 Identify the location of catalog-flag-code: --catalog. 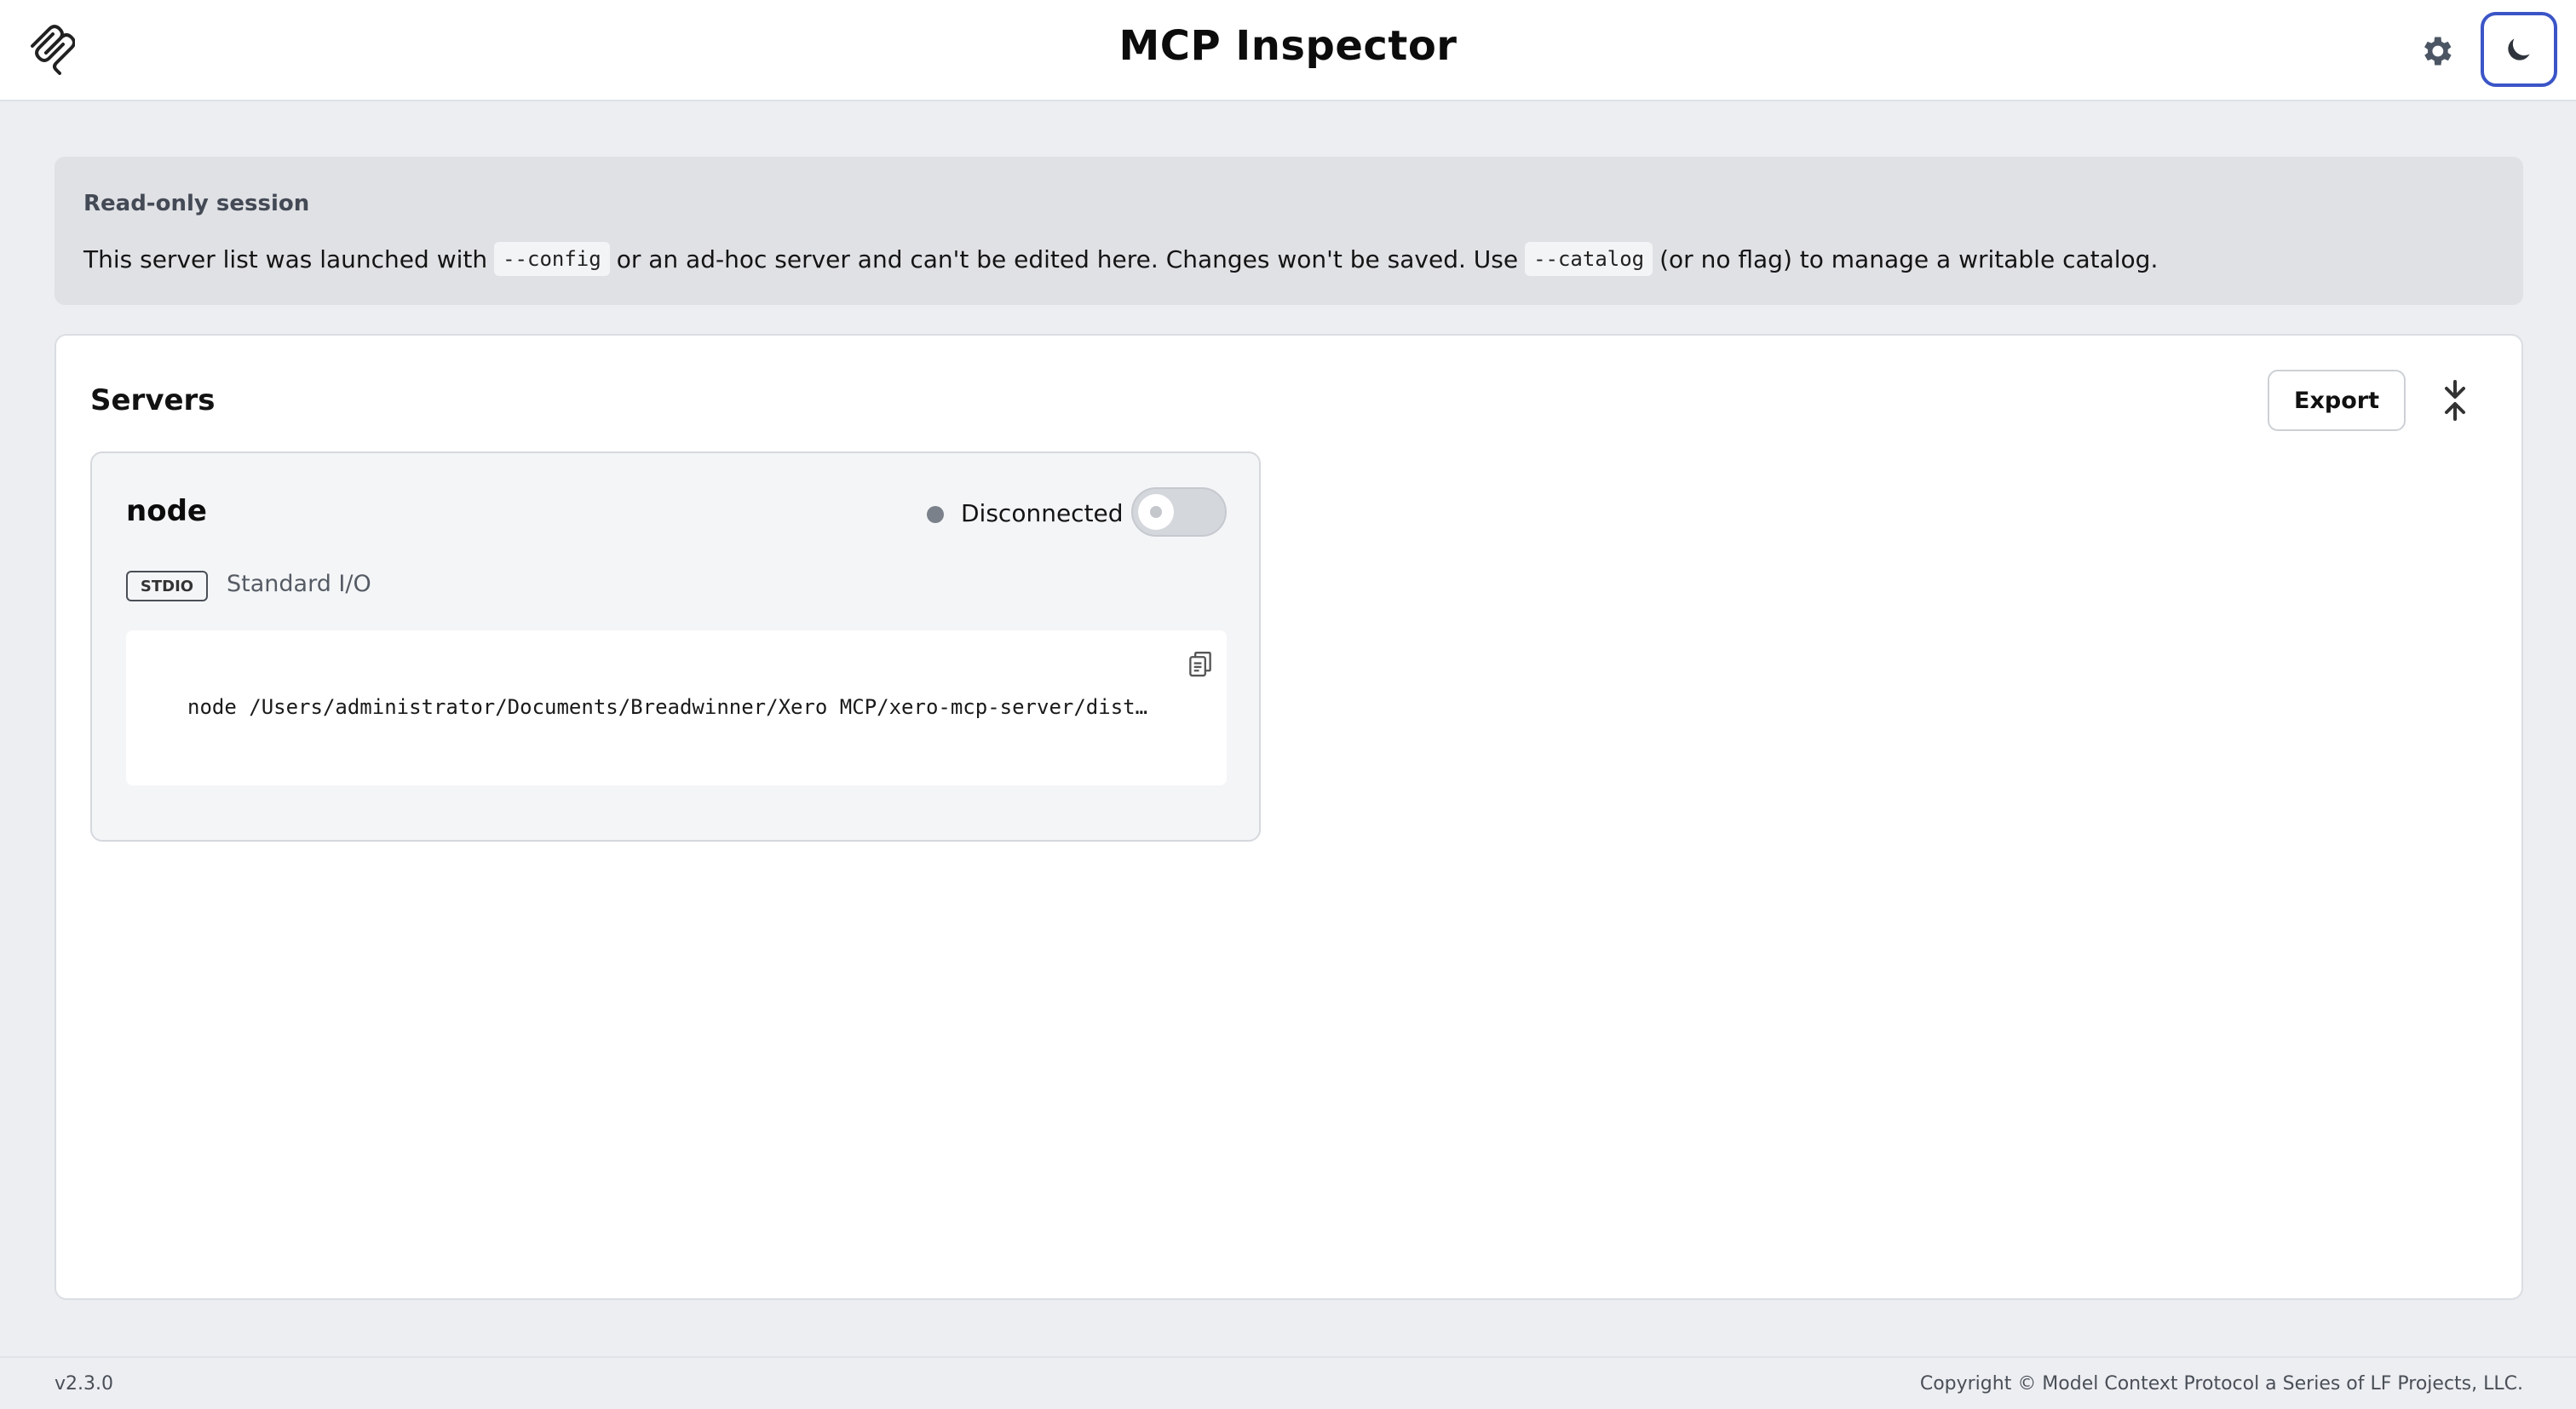
(1589, 259).